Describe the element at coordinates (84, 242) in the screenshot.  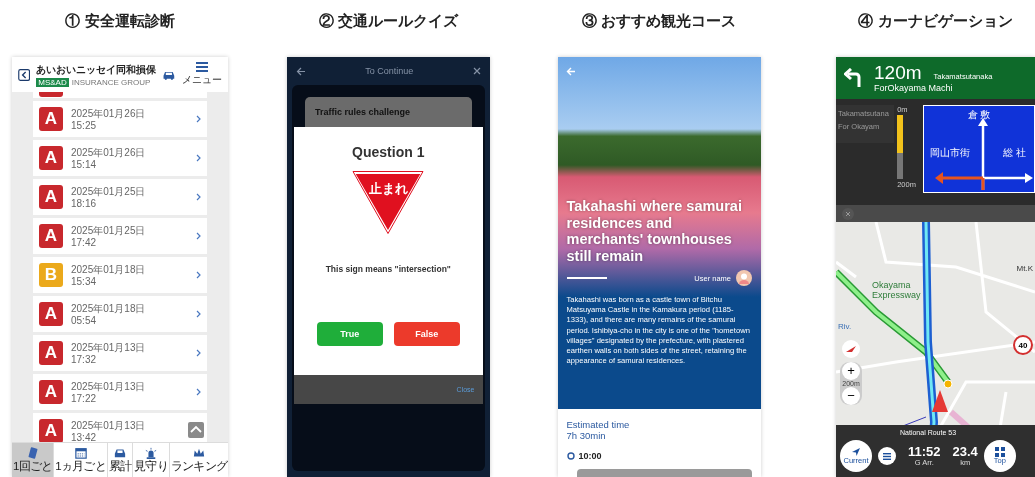
I see `record-time: 17:42` at that location.